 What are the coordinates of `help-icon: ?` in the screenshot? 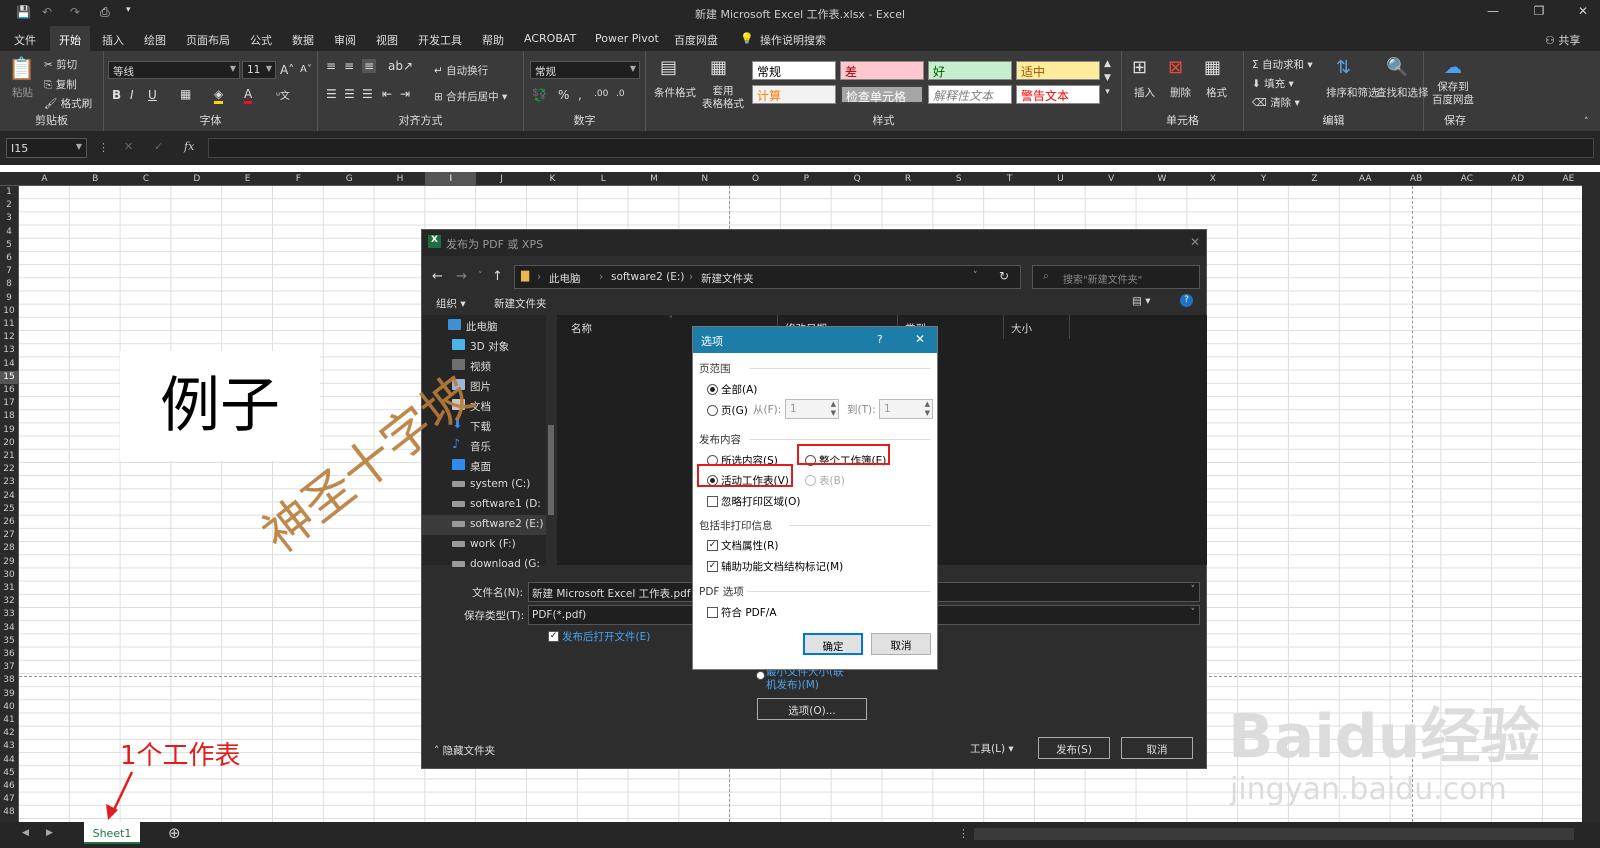 It's located at (880, 339).